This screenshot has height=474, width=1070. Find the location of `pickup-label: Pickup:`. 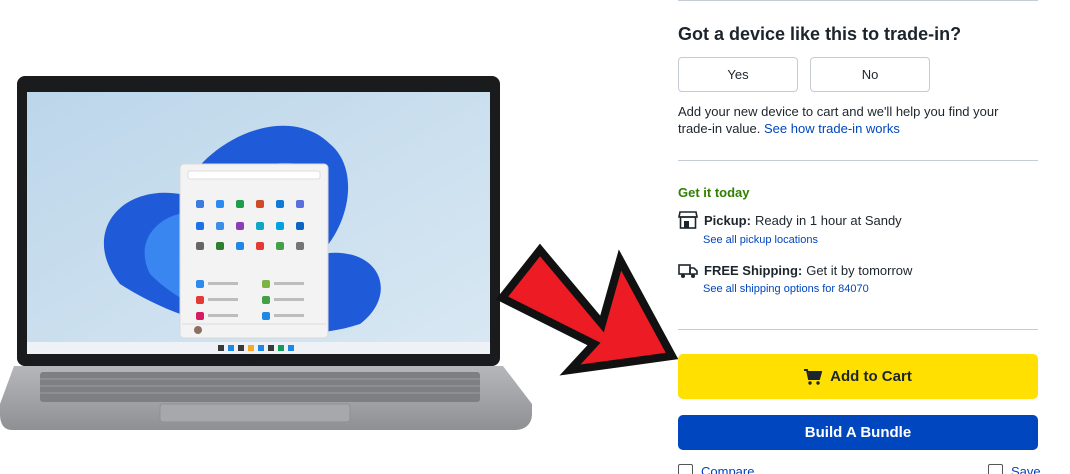

pickup-label: Pickup: is located at coordinates (727, 220).